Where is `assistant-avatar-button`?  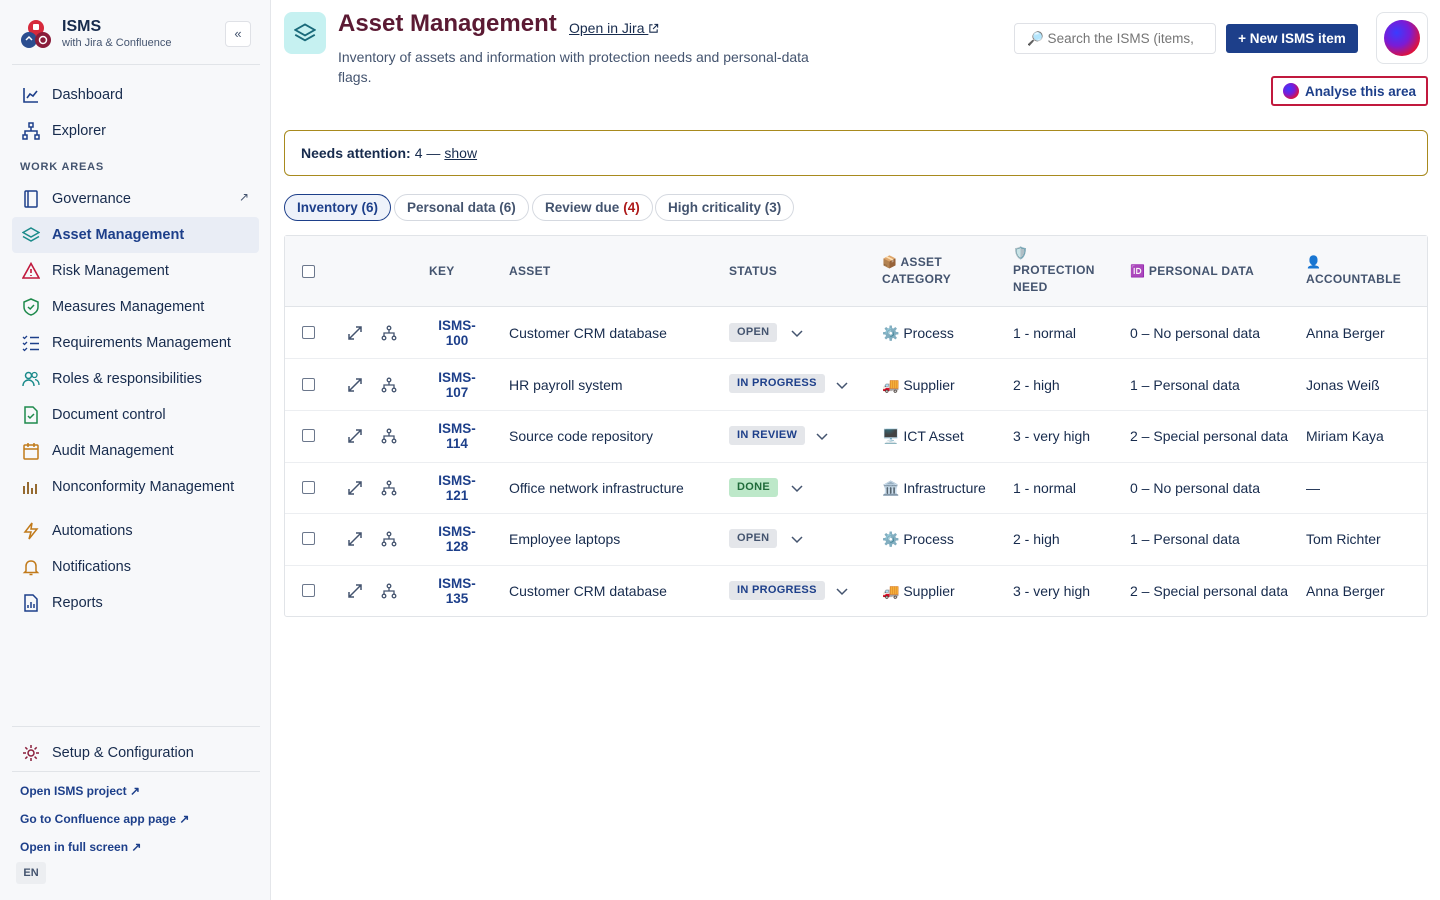 assistant-avatar-button is located at coordinates (1402, 38).